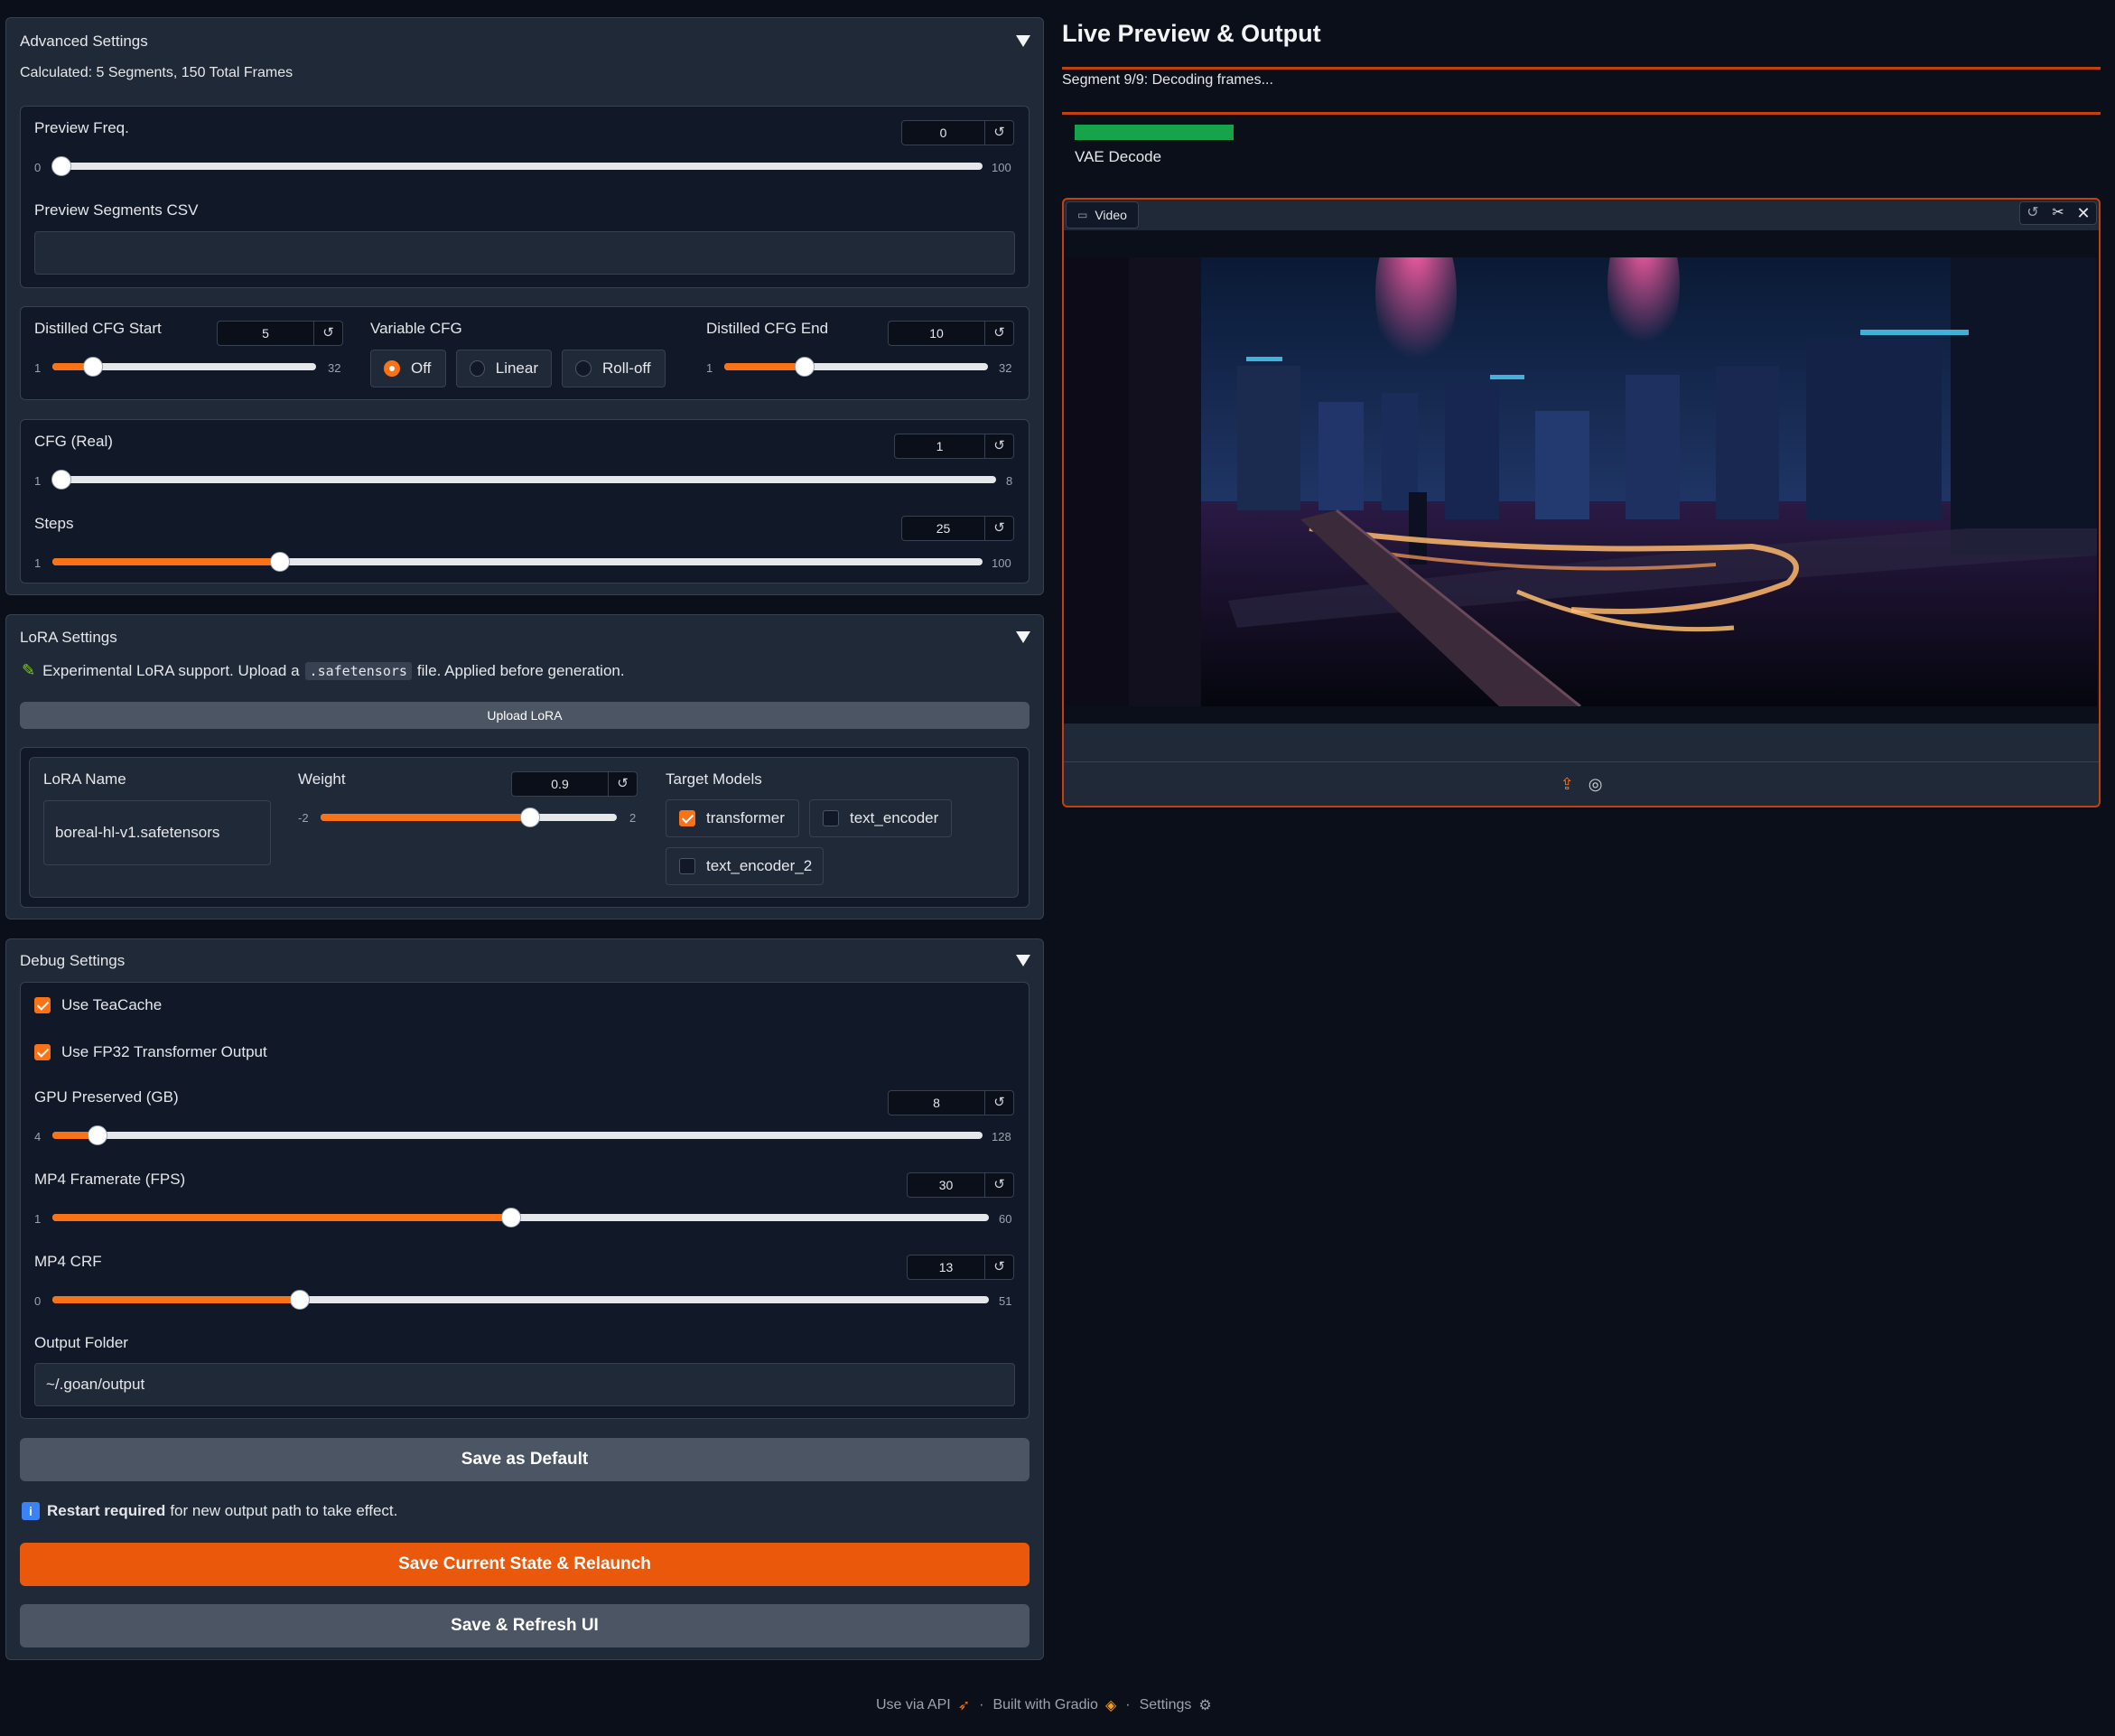 The image size is (2115, 1736). I want to click on steps-label: Steps, so click(54, 523).